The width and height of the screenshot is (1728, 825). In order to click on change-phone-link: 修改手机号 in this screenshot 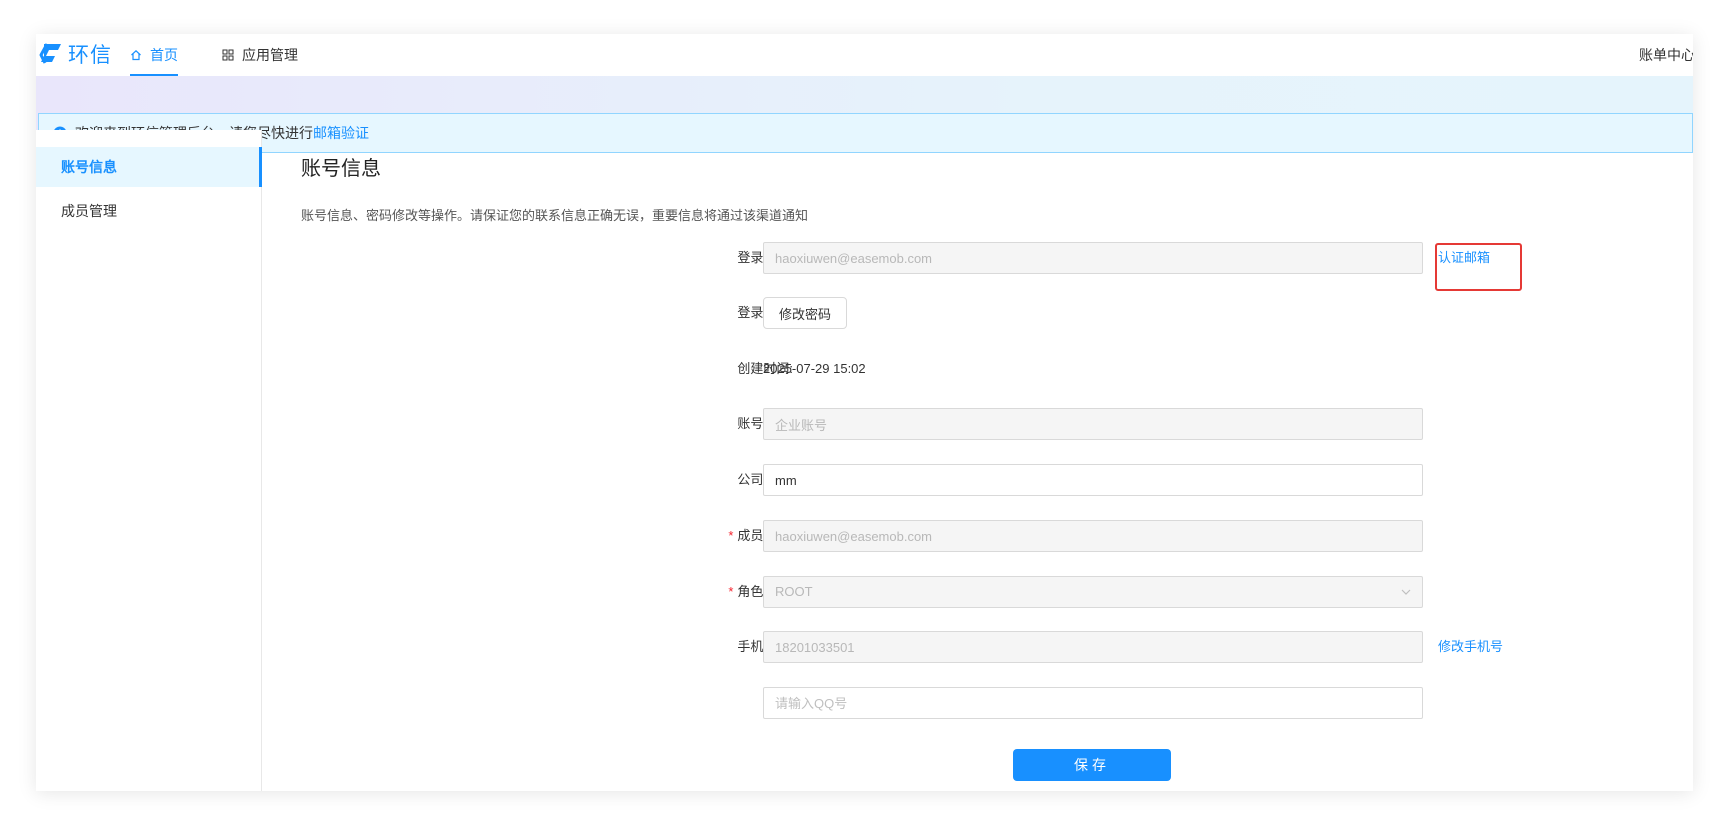, I will do `click(1470, 647)`.